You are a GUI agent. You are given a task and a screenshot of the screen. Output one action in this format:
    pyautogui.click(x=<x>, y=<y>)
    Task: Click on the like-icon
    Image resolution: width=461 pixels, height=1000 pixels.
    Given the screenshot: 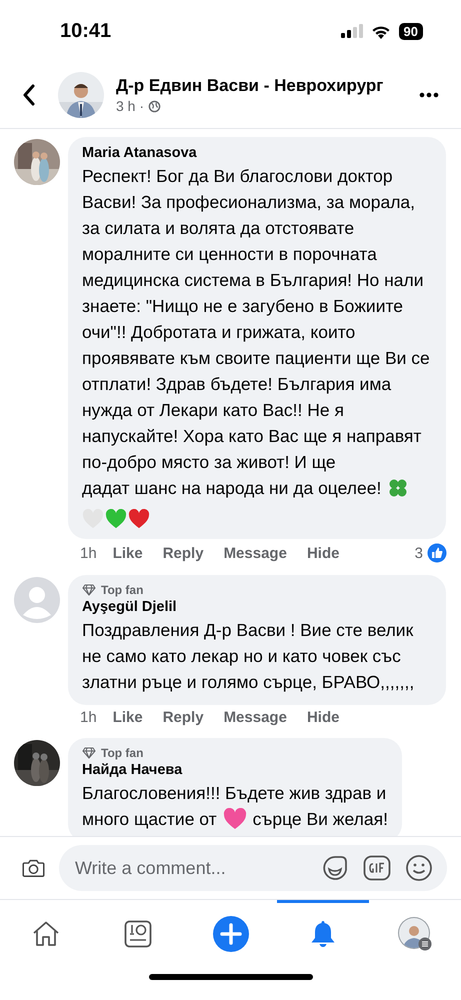 What is the action you would take?
    pyautogui.click(x=437, y=553)
    